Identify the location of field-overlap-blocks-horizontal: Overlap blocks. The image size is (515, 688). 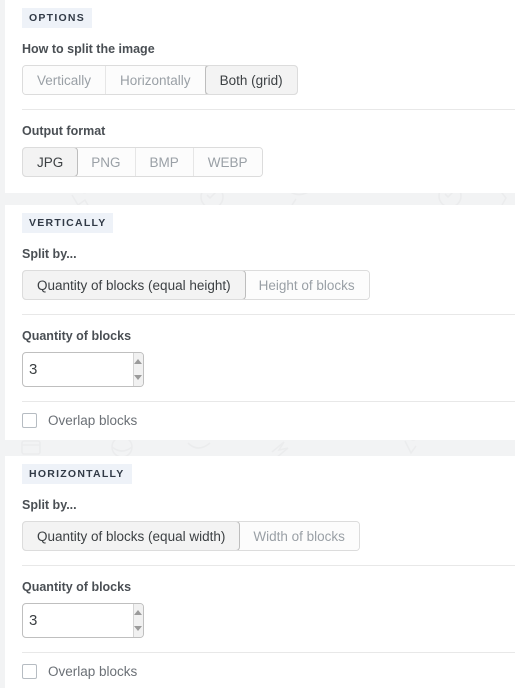
(260, 670).